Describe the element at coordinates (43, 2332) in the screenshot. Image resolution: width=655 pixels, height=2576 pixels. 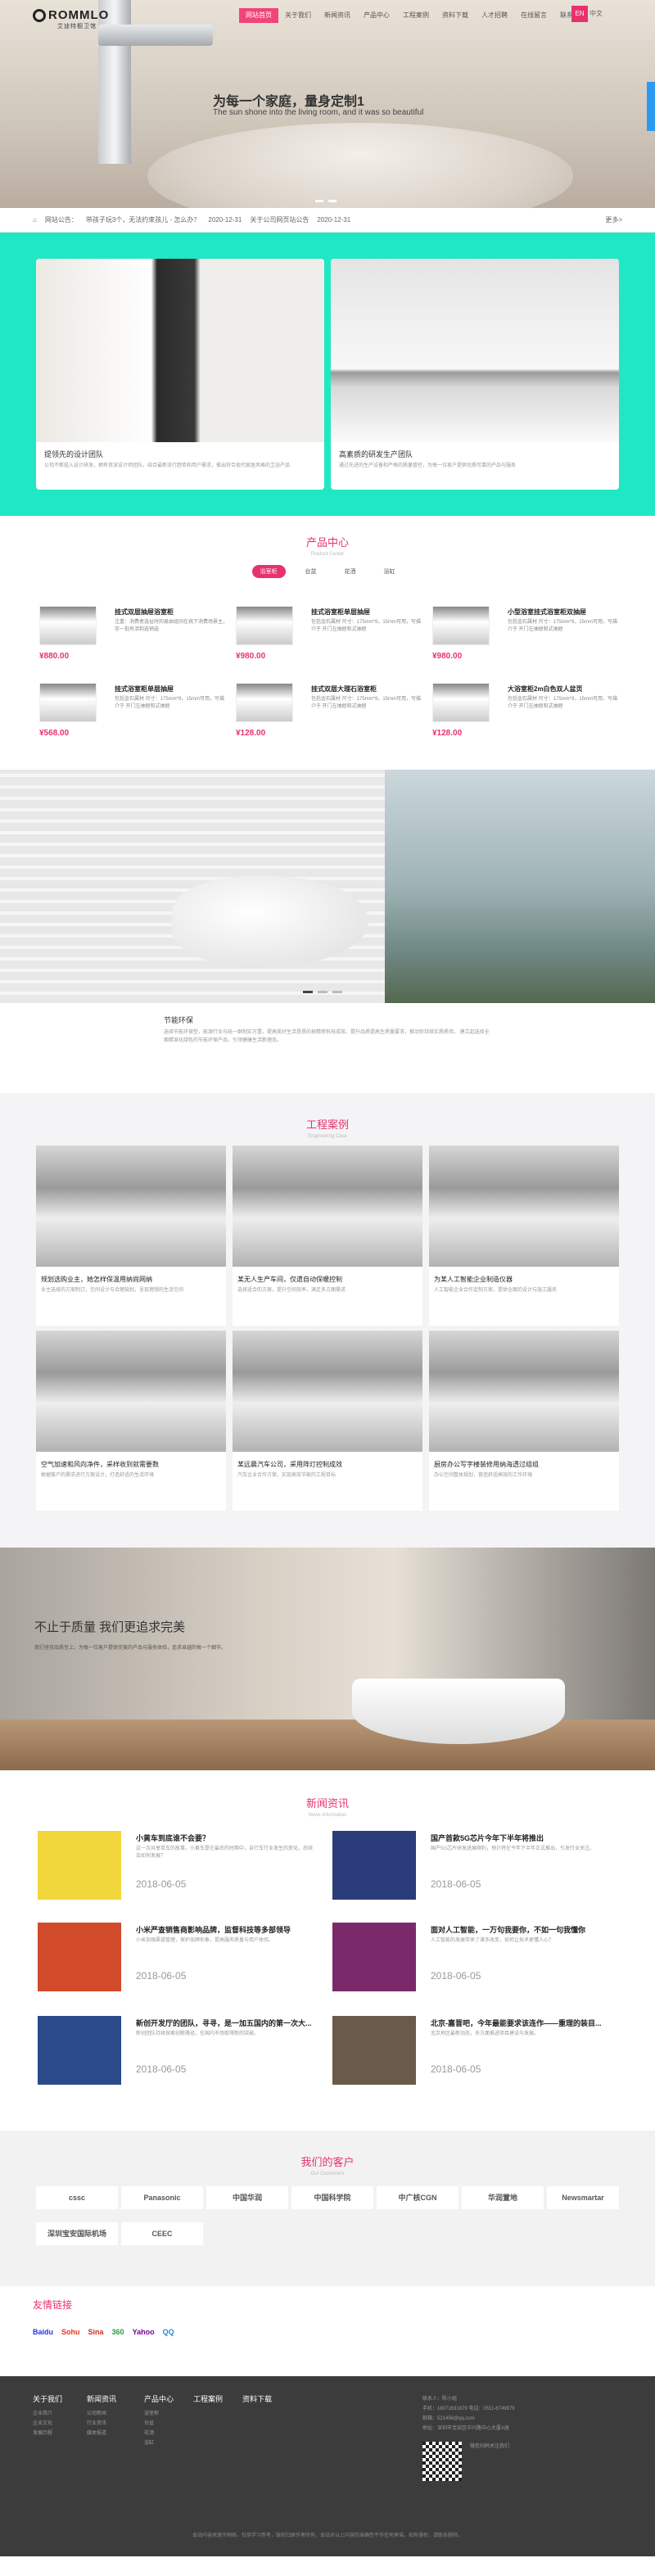
I see `friend-link: Baidu` at that location.